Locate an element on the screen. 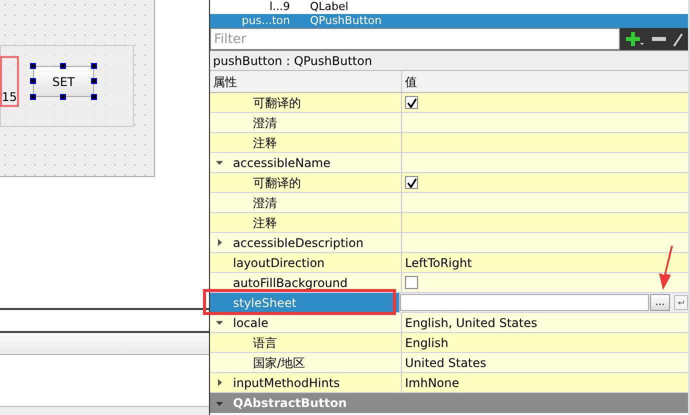  property-name-cell: accessibleDescription is located at coordinates (306, 242).